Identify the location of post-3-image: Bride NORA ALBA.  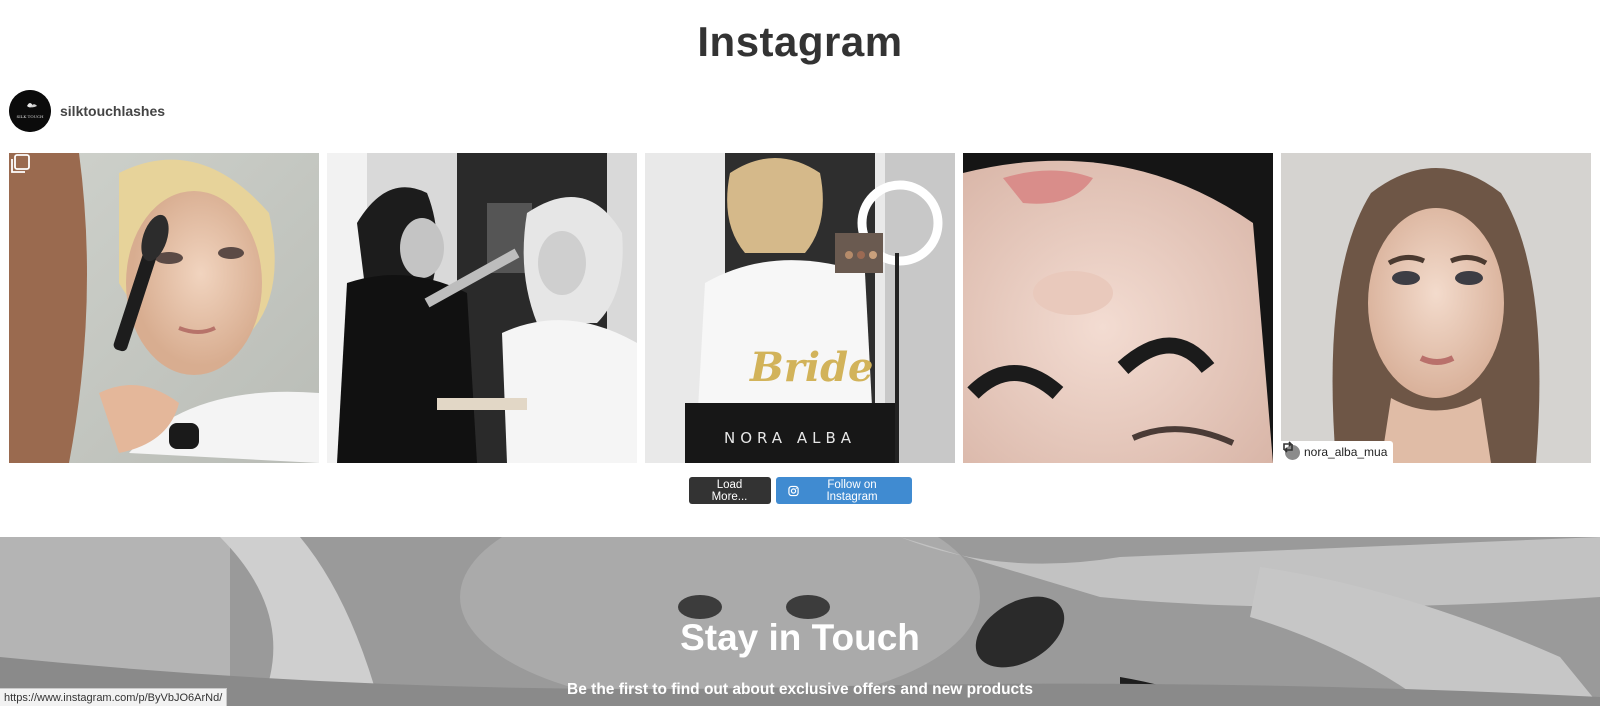
(800, 308).